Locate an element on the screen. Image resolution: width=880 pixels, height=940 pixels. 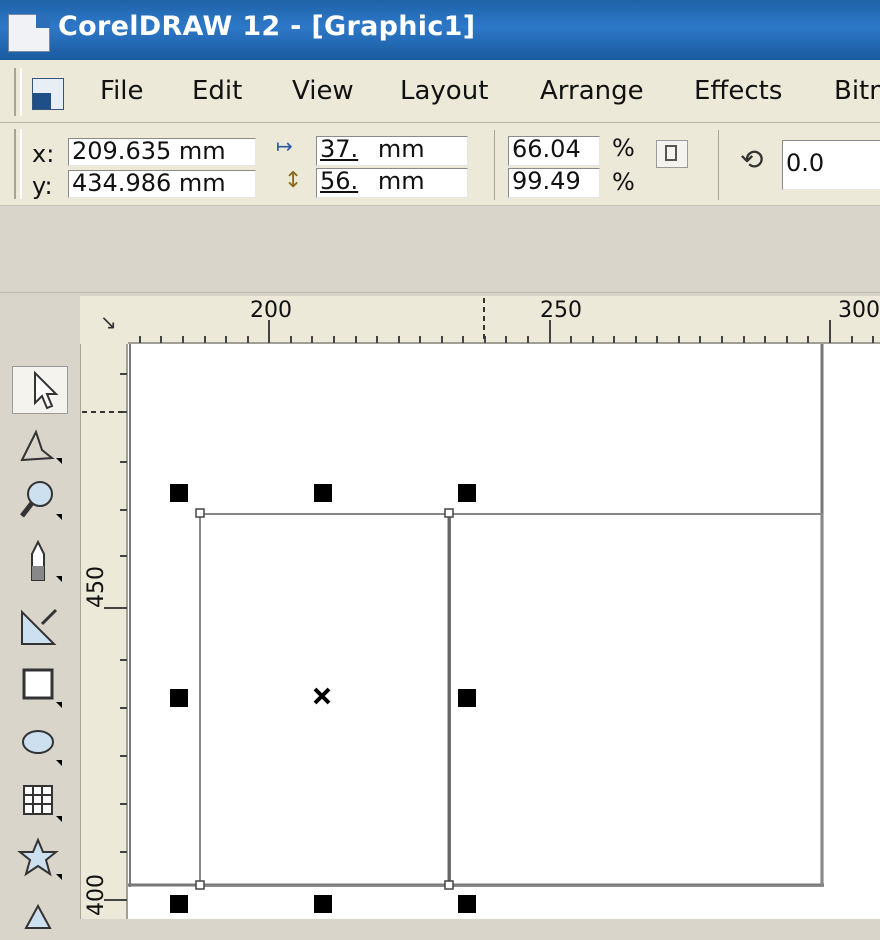
y-position-label: y: is located at coordinates (42, 186).